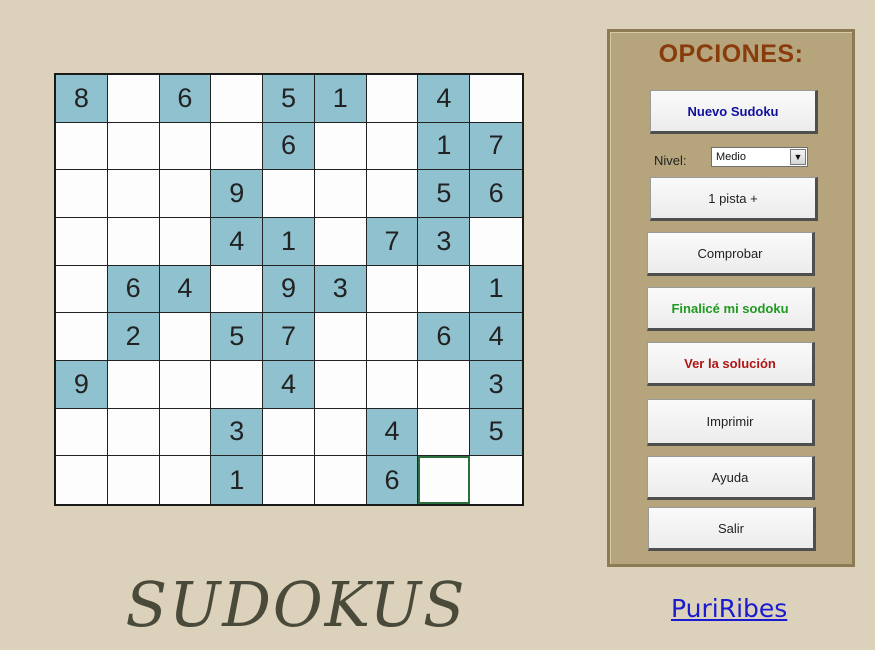 This screenshot has height=650, width=875. I want to click on author-link: PuriRibes, so click(729, 608).